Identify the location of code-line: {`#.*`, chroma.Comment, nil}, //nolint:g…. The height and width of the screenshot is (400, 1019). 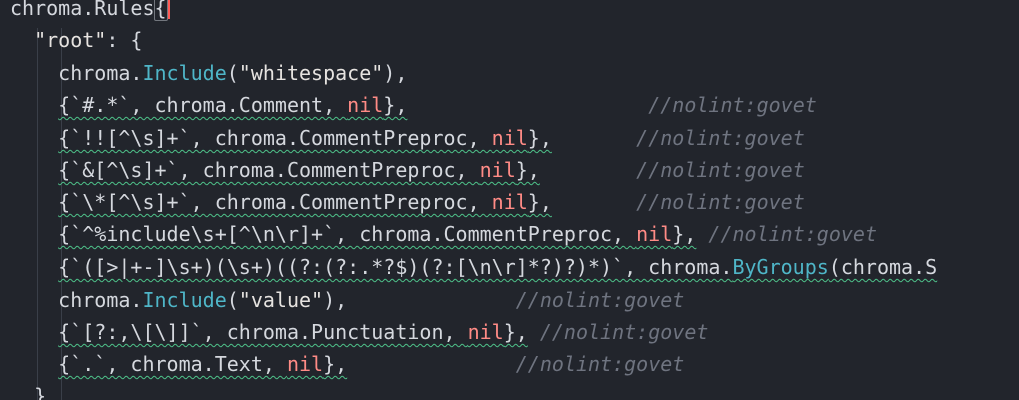
(413, 105).